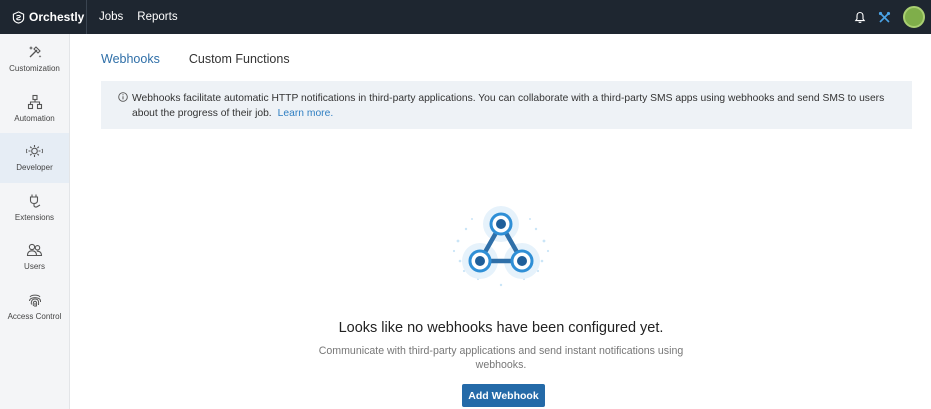  What do you see at coordinates (34, 267) in the screenshot?
I see `sidebar-label-users: Users` at bounding box center [34, 267].